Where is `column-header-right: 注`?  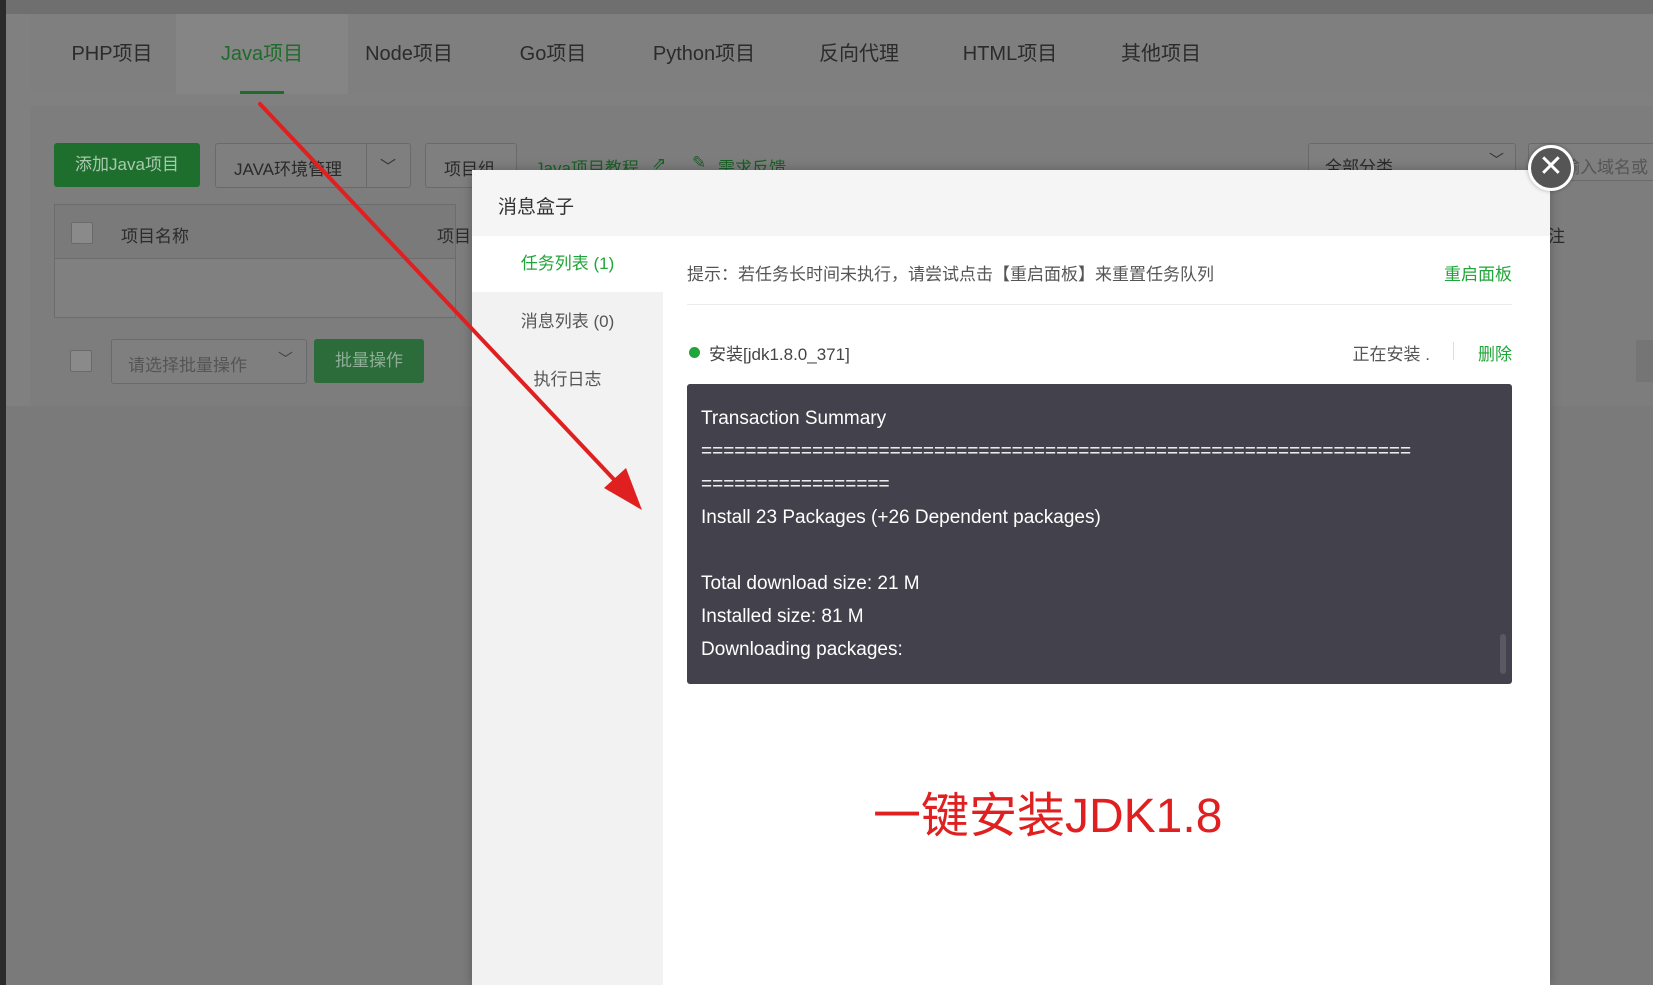
column-header-right: 注 is located at coordinates (1556, 236).